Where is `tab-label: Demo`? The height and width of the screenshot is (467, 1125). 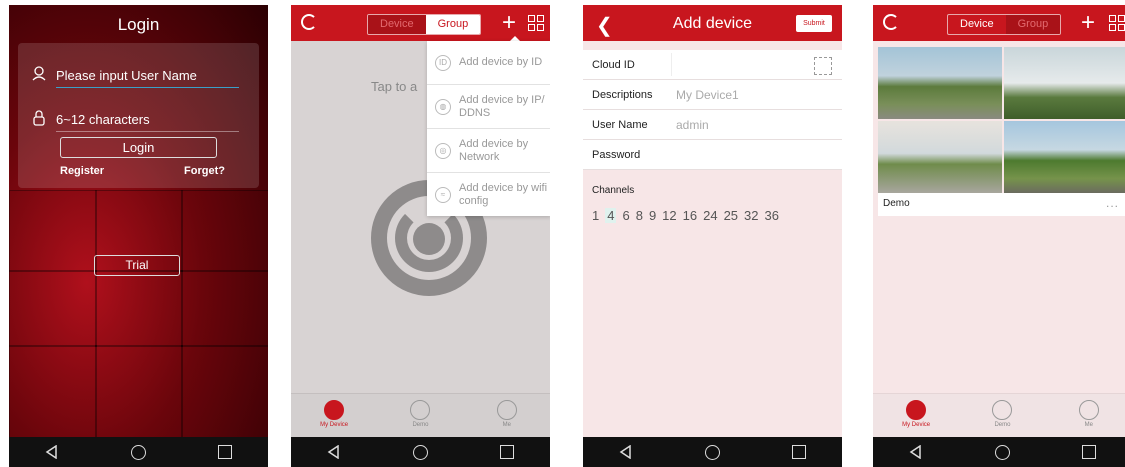 tab-label: Demo is located at coordinates (1002, 425).